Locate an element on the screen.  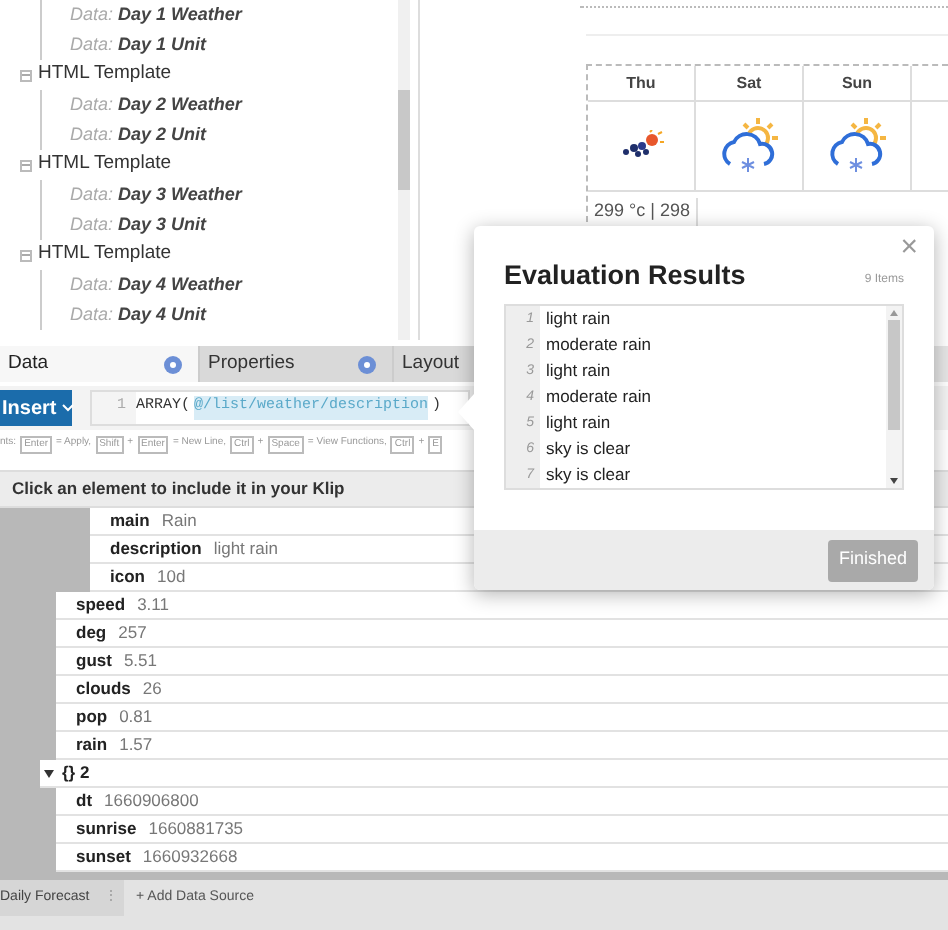
data-key: description is located at coordinates (156, 549).